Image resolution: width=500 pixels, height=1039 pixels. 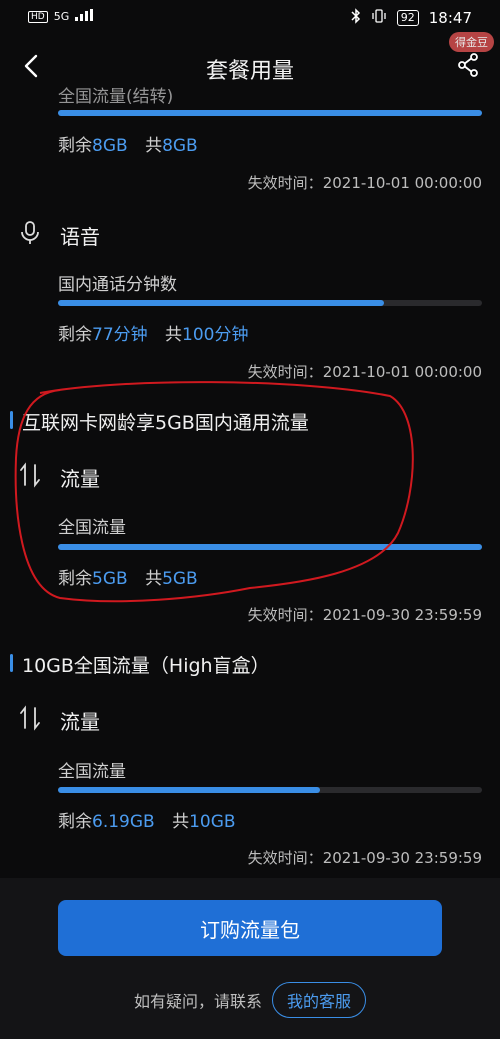 What do you see at coordinates (471, 42) in the screenshot?
I see `gold-bean-badge: 得金豆` at bounding box center [471, 42].